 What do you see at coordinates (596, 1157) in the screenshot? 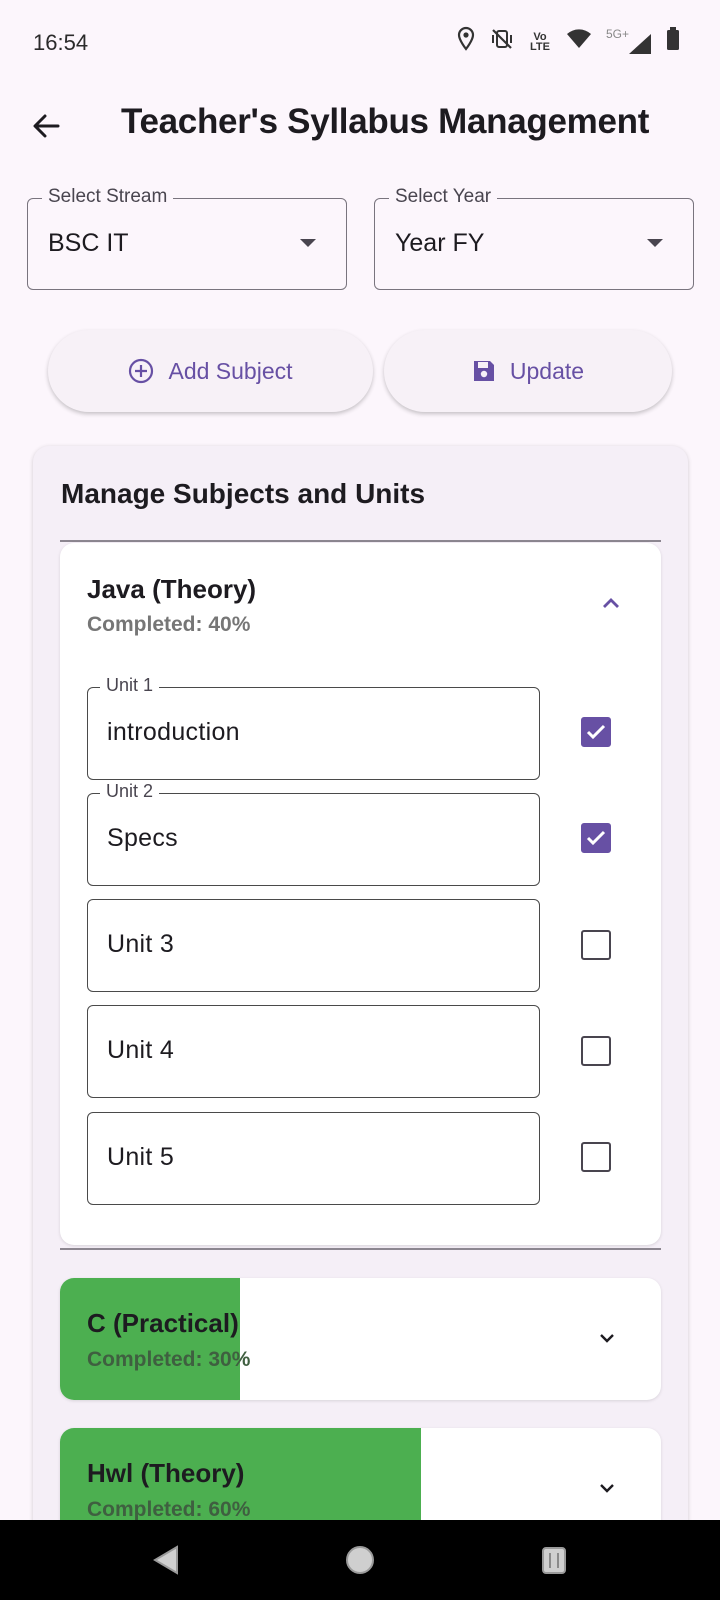
I see `unit-5-checkbox` at bounding box center [596, 1157].